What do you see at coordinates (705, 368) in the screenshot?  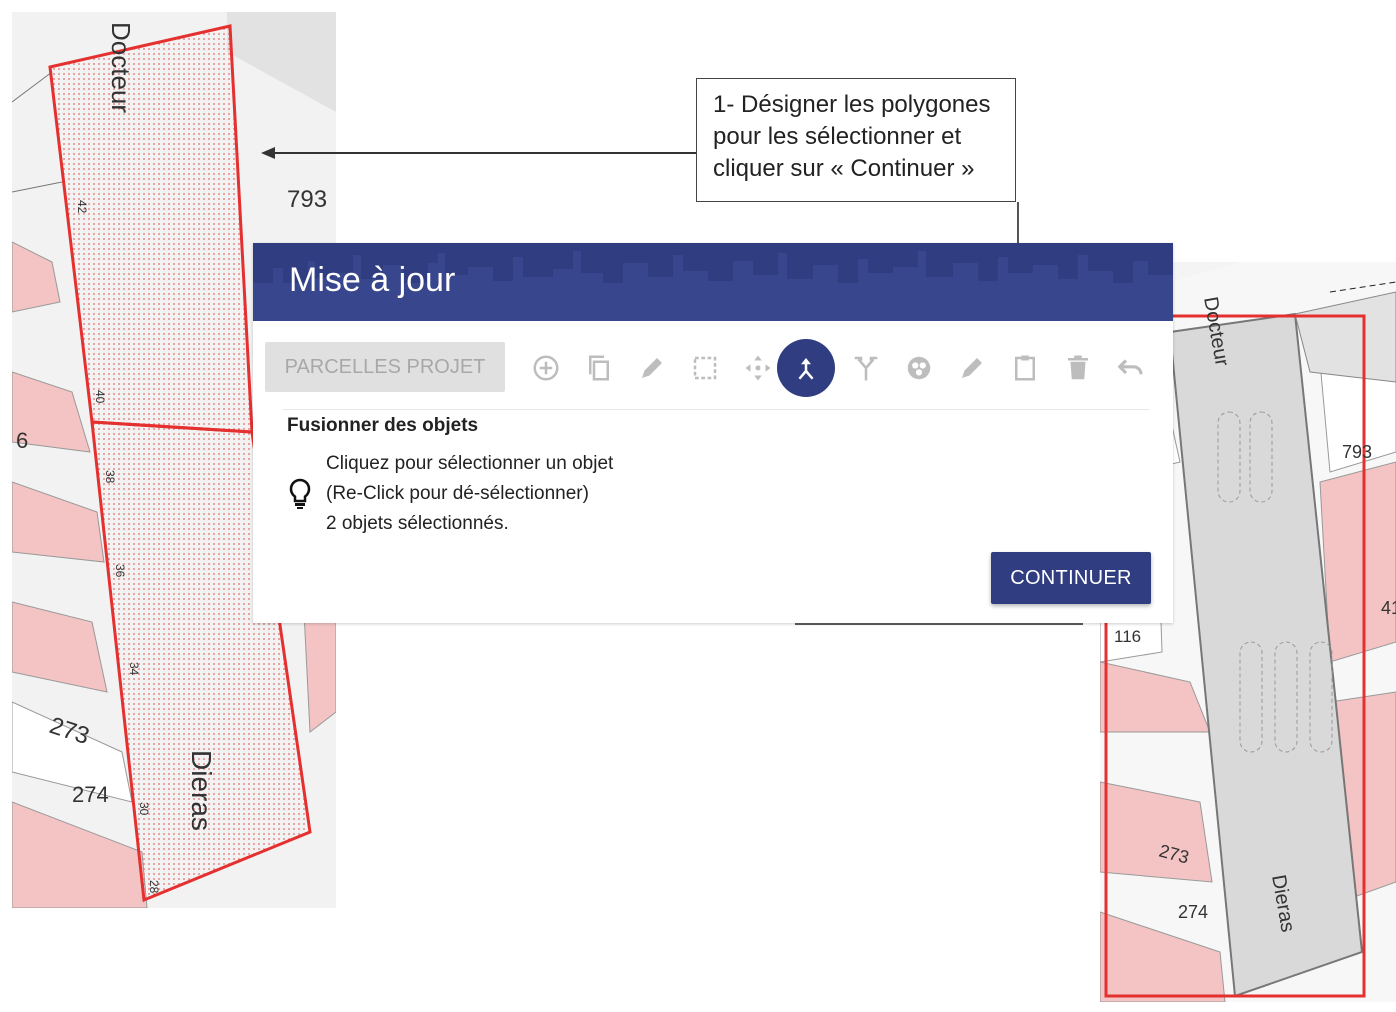 I see `select-square-icon` at bounding box center [705, 368].